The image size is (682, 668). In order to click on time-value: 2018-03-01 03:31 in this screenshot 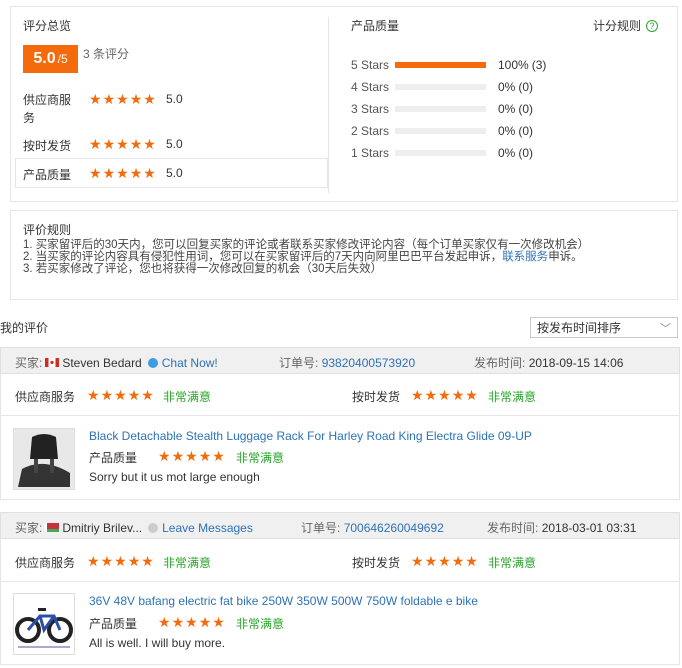, I will do `click(589, 528)`.